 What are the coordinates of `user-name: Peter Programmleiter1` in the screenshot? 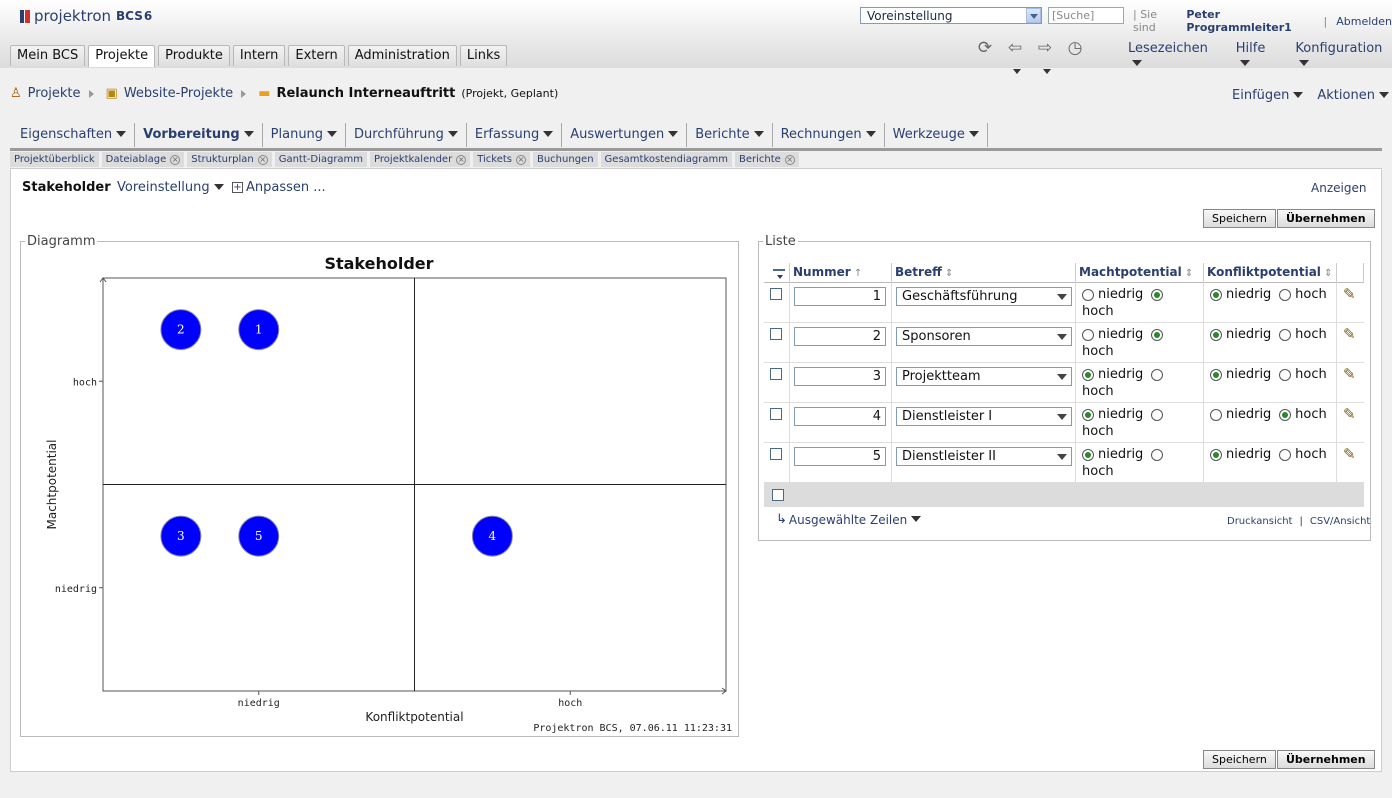 It's located at (1249, 21).